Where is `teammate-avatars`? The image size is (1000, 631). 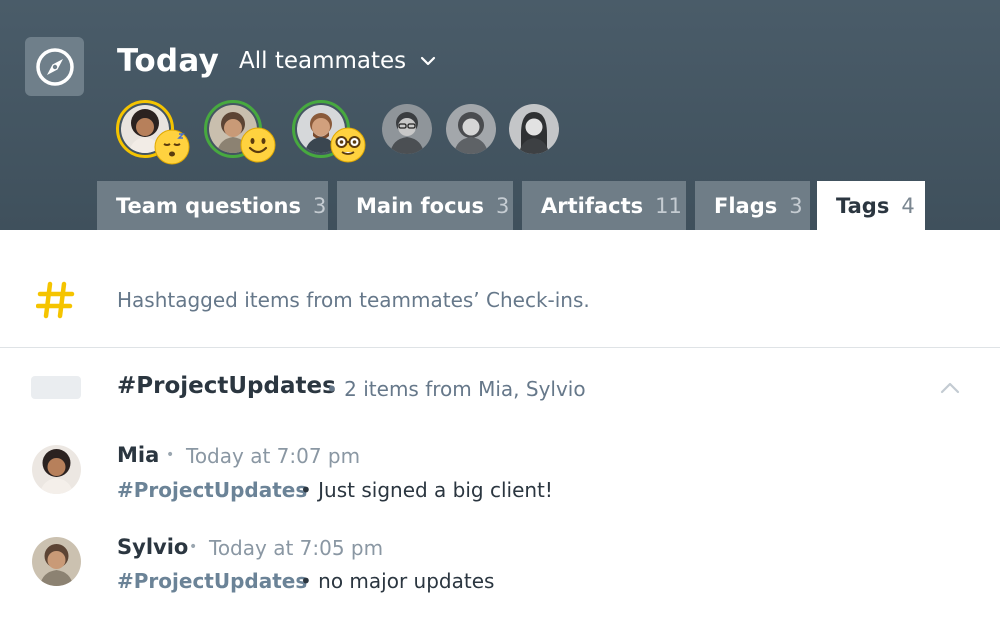 teammate-avatars is located at coordinates (346, 132).